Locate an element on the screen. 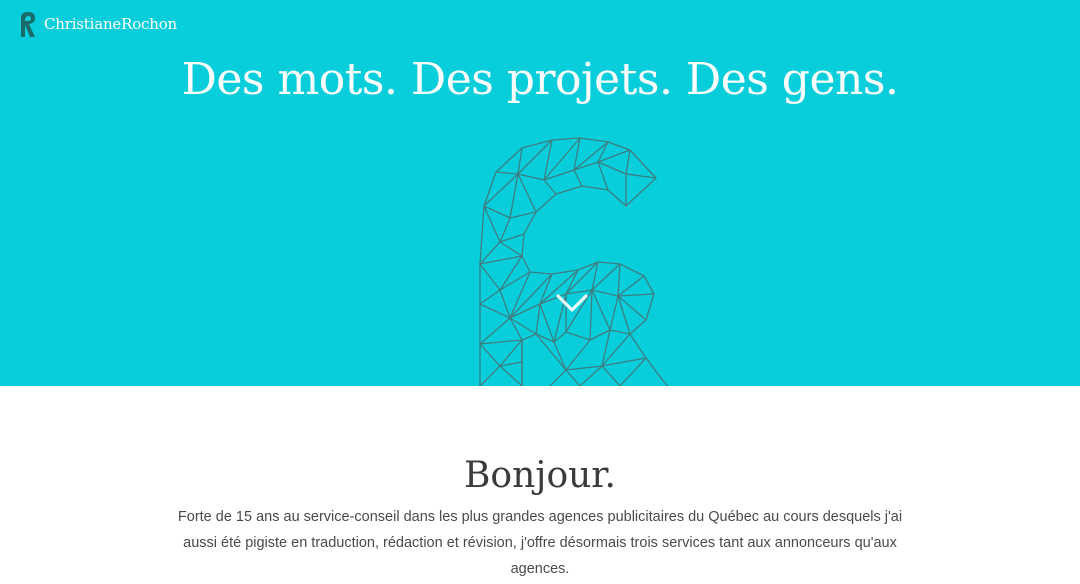  scroll-down-button is located at coordinates (572, 303).